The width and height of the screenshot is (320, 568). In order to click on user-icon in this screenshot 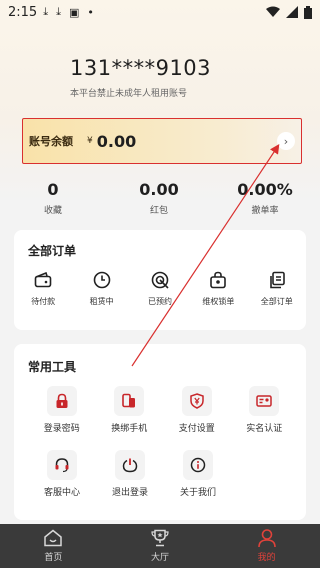, I will do `click(266, 538)`.